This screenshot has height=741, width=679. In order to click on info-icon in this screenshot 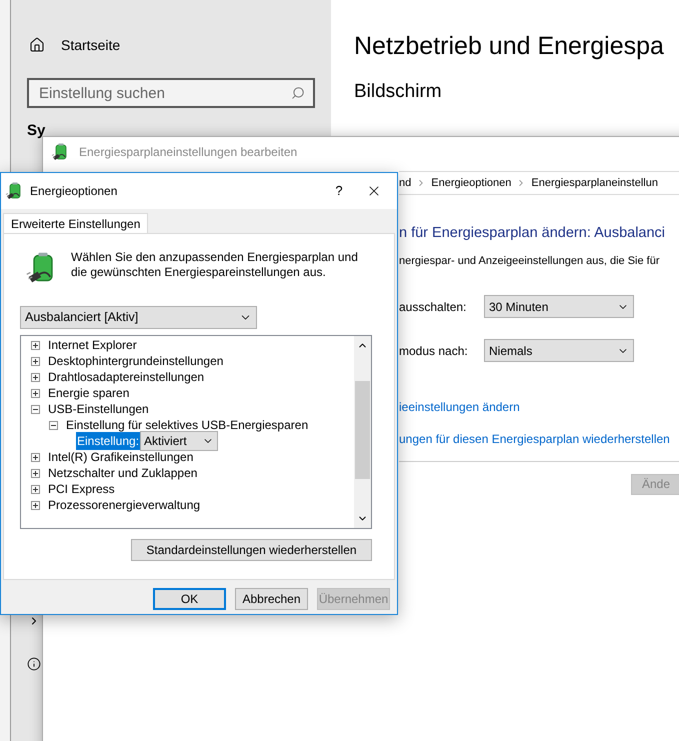, I will do `click(34, 664)`.